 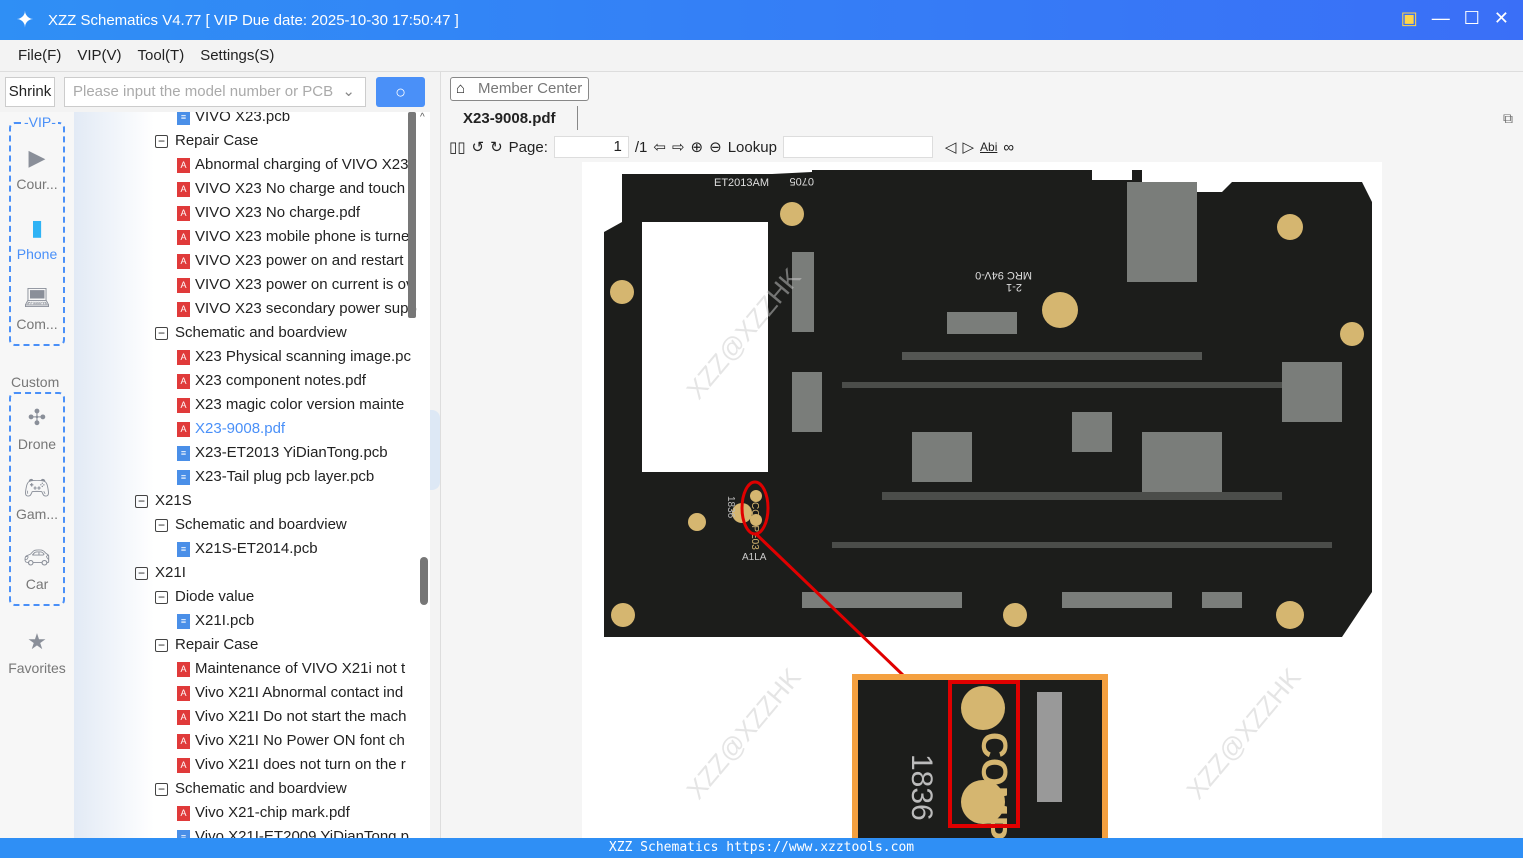 I want to click on tree-item: − X21I, so click(x=160, y=573).